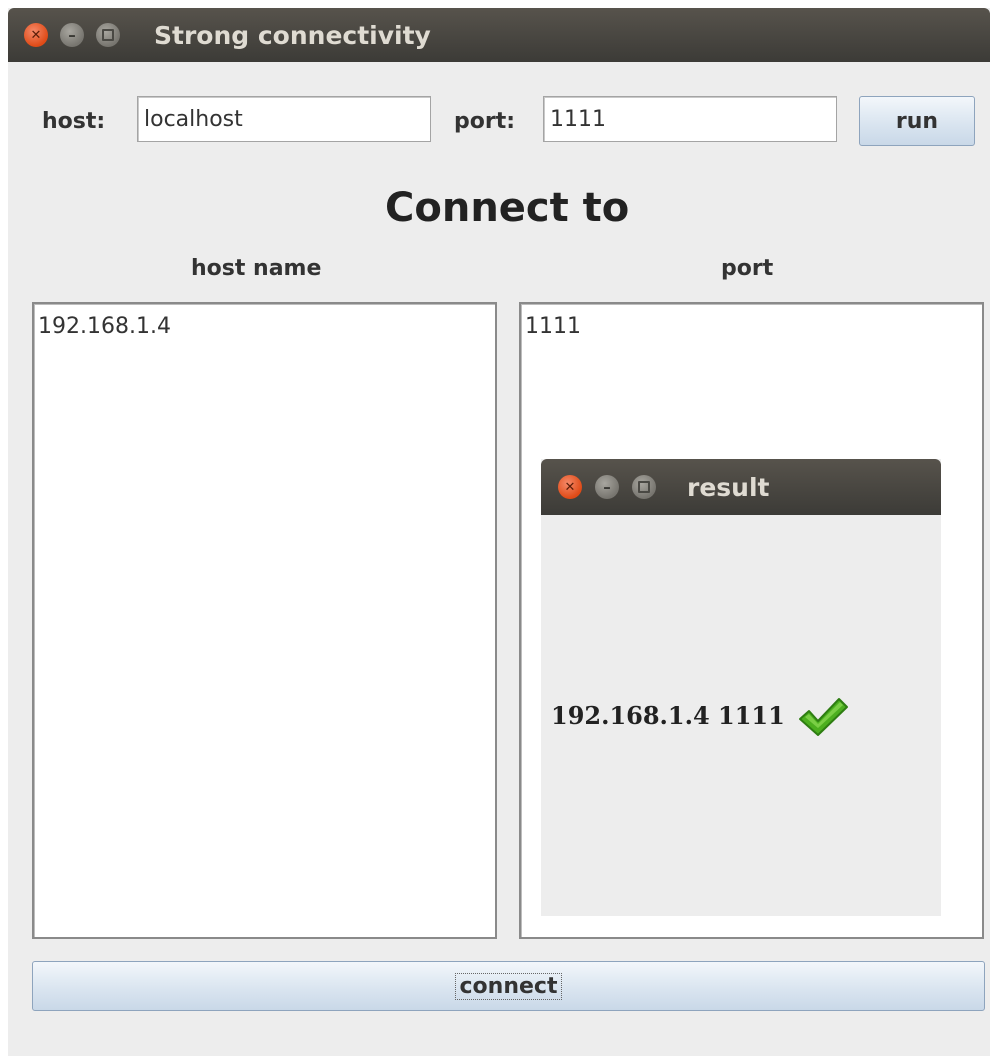 This screenshot has height=1056, width=998. What do you see at coordinates (728, 487) in the screenshot?
I see `dialog-title: result` at bounding box center [728, 487].